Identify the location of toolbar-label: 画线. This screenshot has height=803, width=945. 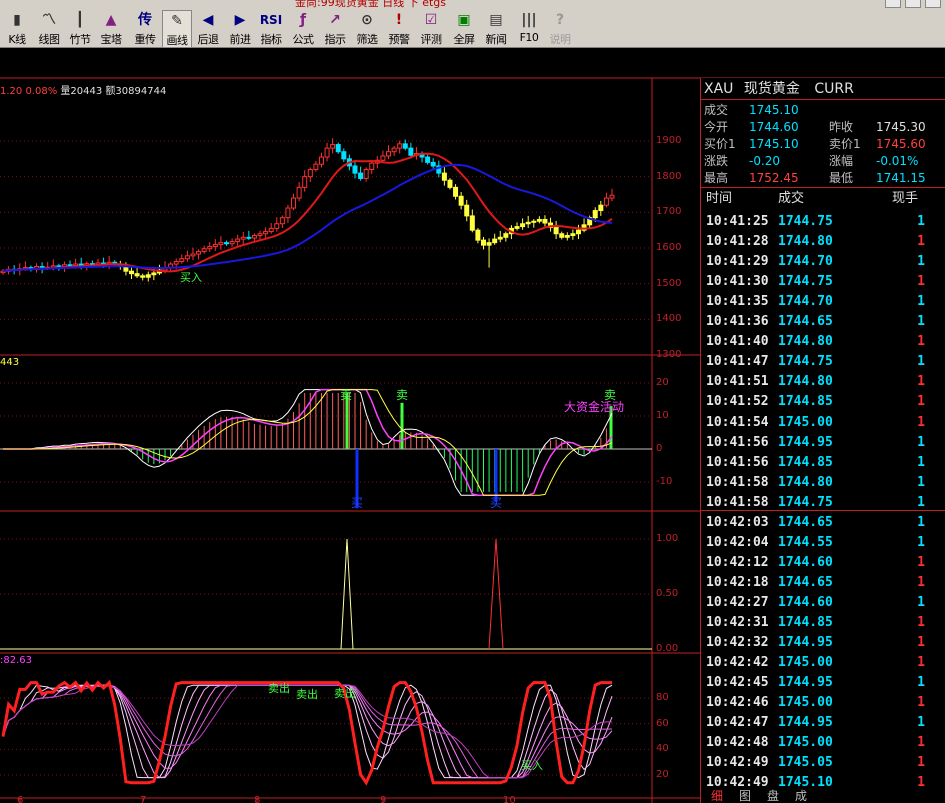
(177, 40).